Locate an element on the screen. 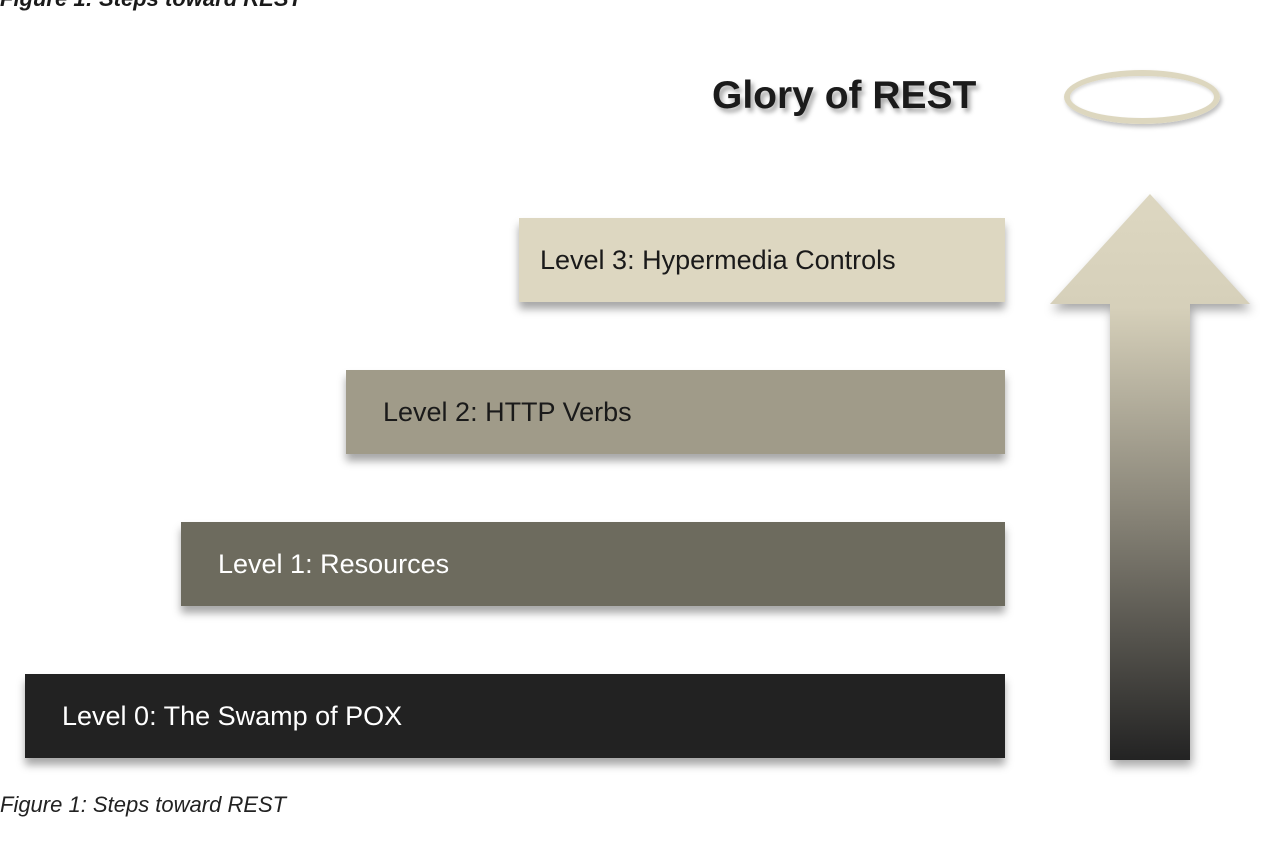 The height and width of the screenshot is (866, 1286). level-1-label: Level 1: Resources is located at coordinates (334, 563).